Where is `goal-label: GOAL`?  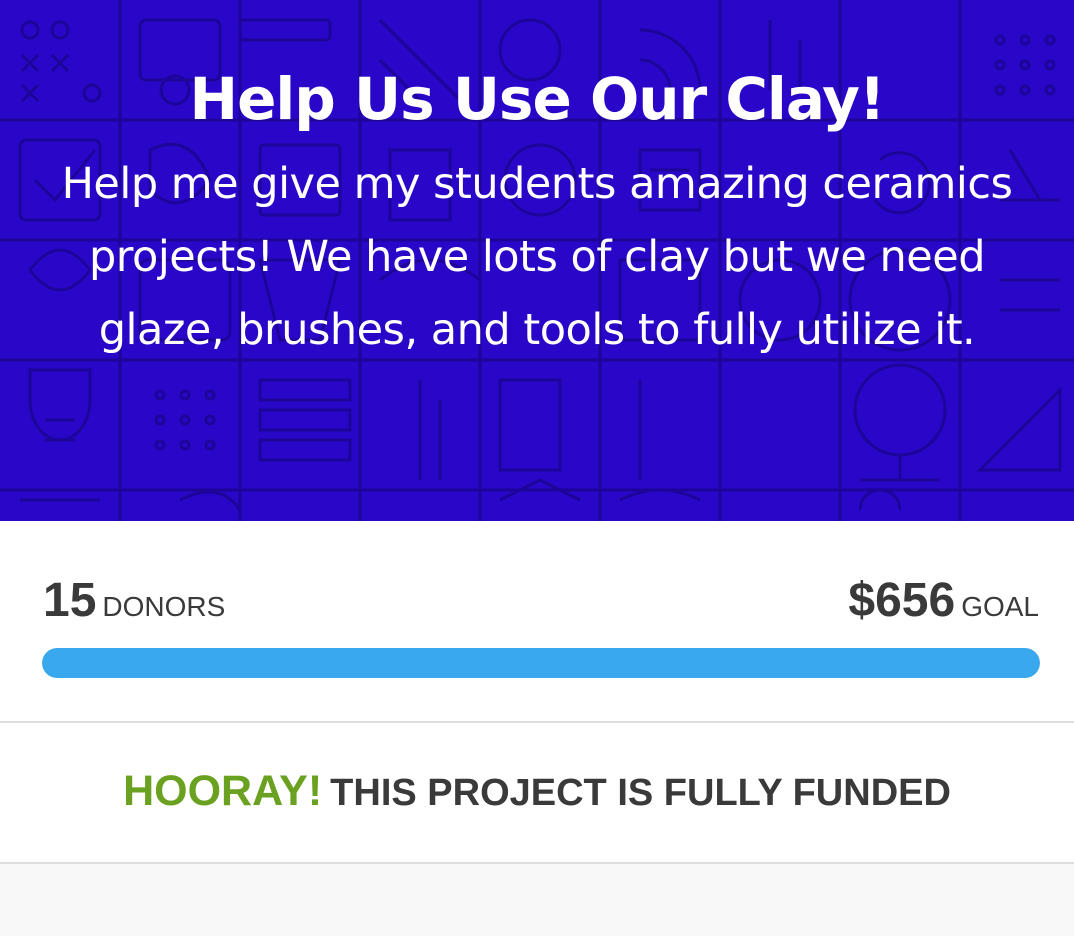
goal-label: GOAL is located at coordinates (1000, 606).